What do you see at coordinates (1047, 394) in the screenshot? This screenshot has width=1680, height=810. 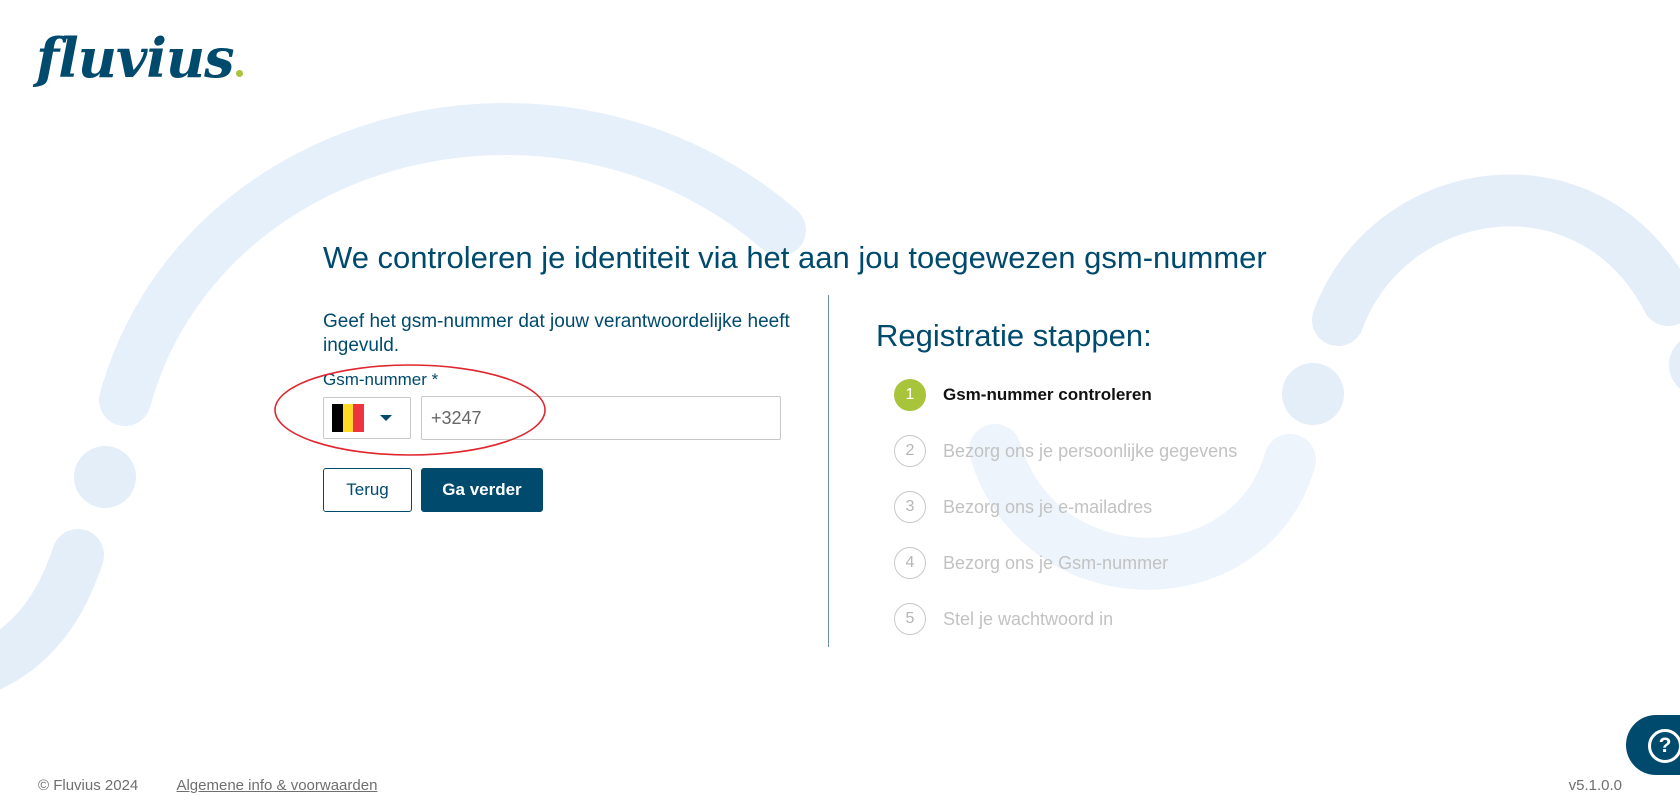 I see `step-label: Gsm-nummer controleren` at bounding box center [1047, 394].